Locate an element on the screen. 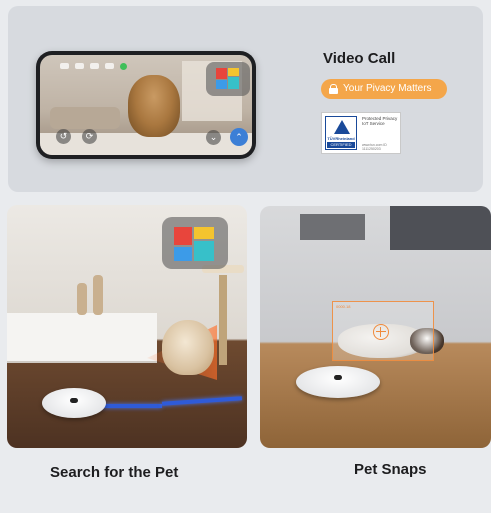 The height and width of the screenshot is (513, 491). crosshair-icon is located at coordinates (381, 332).